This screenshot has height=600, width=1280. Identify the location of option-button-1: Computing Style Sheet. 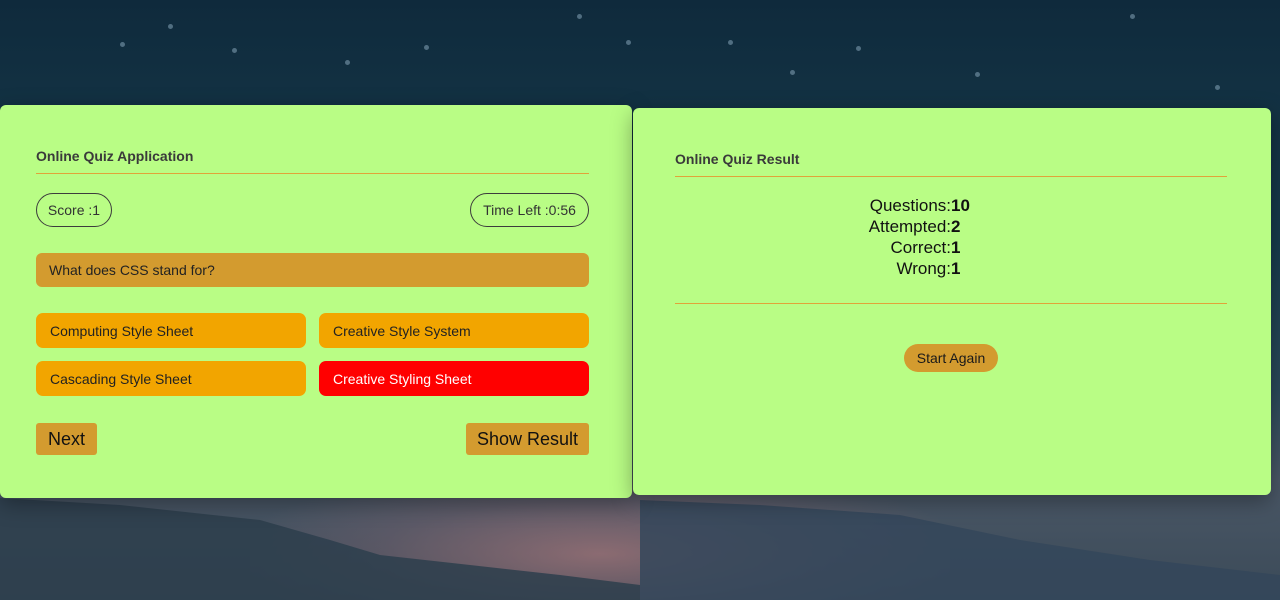
(171, 330).